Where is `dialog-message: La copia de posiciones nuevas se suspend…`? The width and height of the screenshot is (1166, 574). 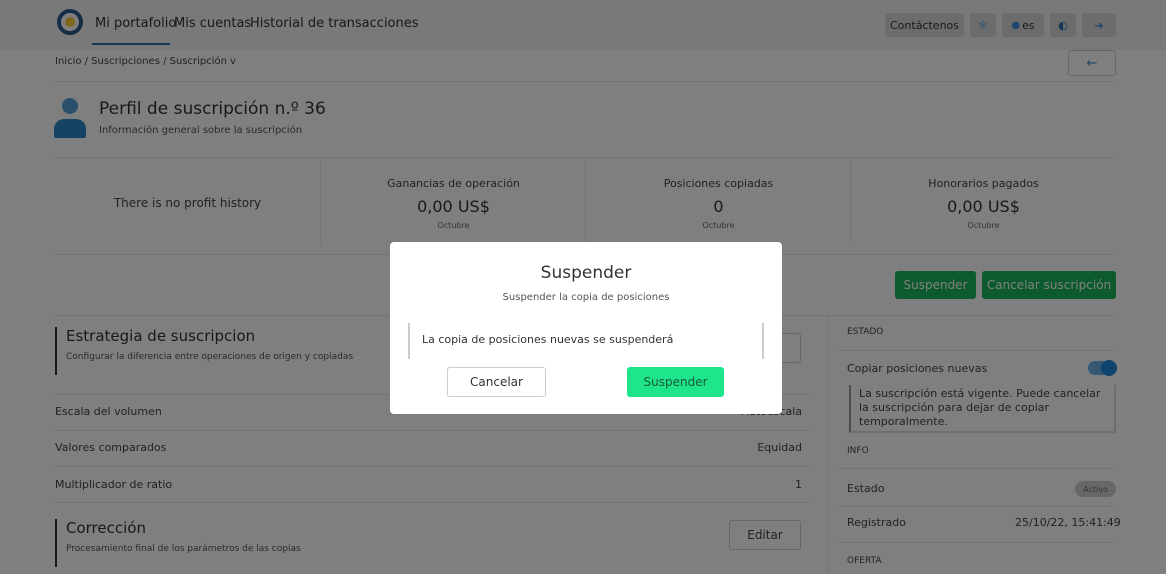 dialog-message: La copia de posiciones nuevas se suspend… is located at coordinates (586, 341).